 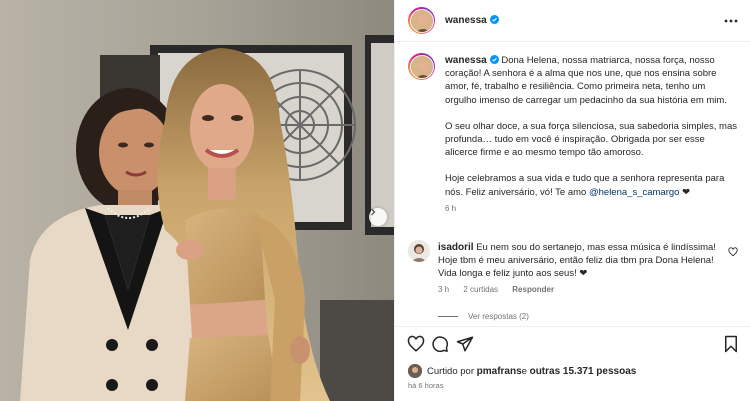 What do you see at coordinates (498, 316) in the screenshot?
I see `view-replies-label: Ver respostas (2)` at bounding box center [498, 316].